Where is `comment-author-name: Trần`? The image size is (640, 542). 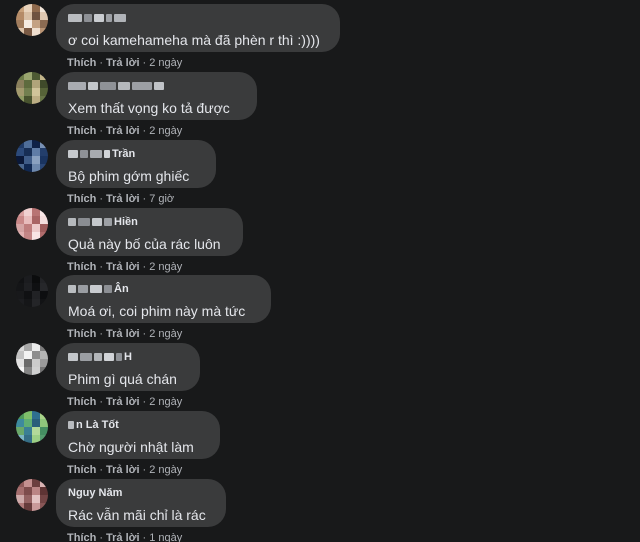 comment-author-name: Trần is located at coordinates (124, 154).